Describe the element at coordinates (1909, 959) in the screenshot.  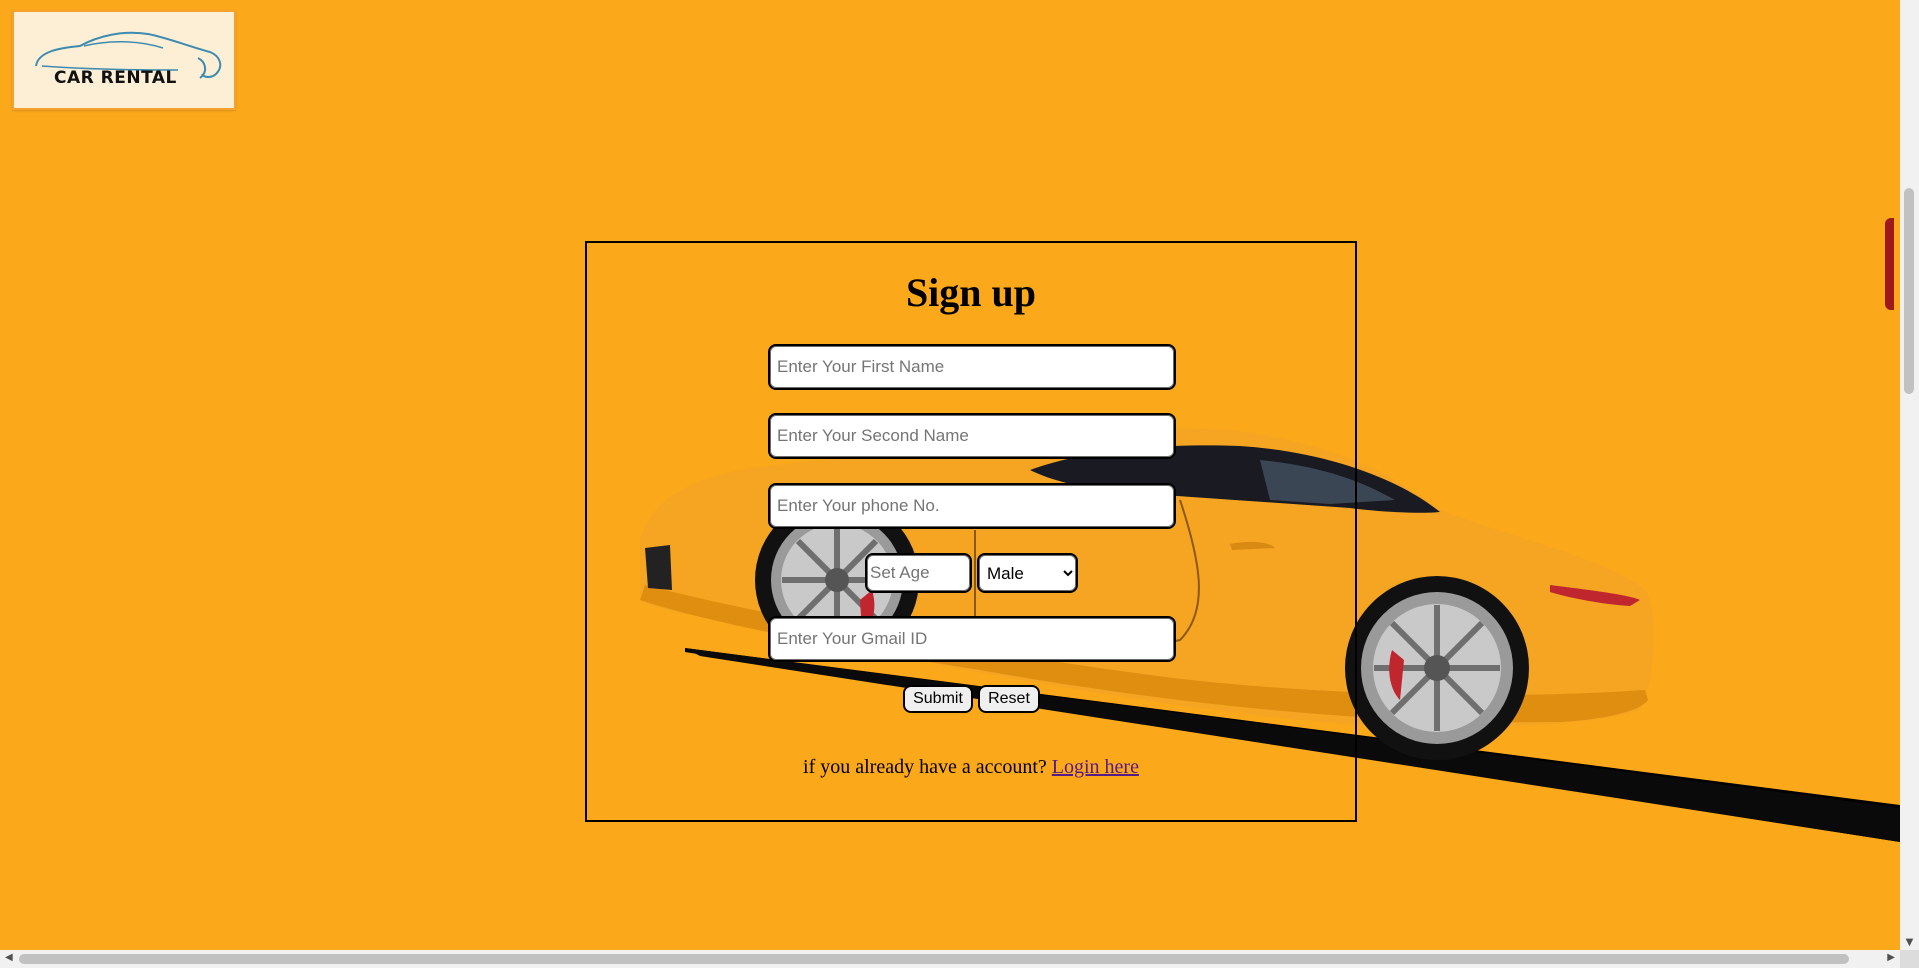
I see `scrollbar-corner` at that location.